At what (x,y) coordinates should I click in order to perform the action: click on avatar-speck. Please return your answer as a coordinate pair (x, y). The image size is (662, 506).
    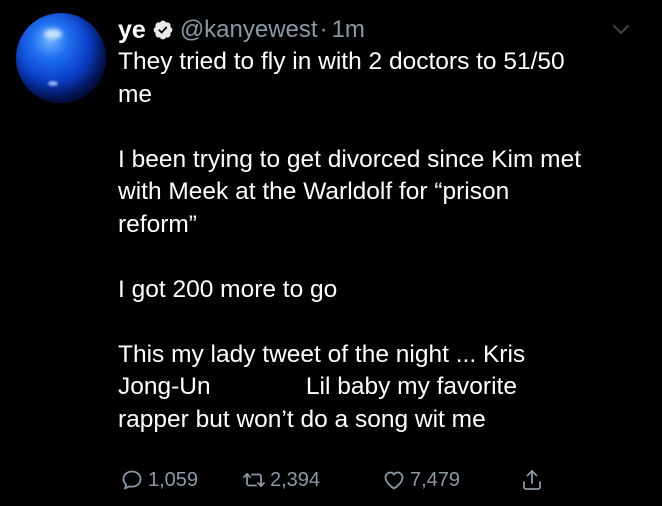
    Looking at the image, I should click on (53, 83).